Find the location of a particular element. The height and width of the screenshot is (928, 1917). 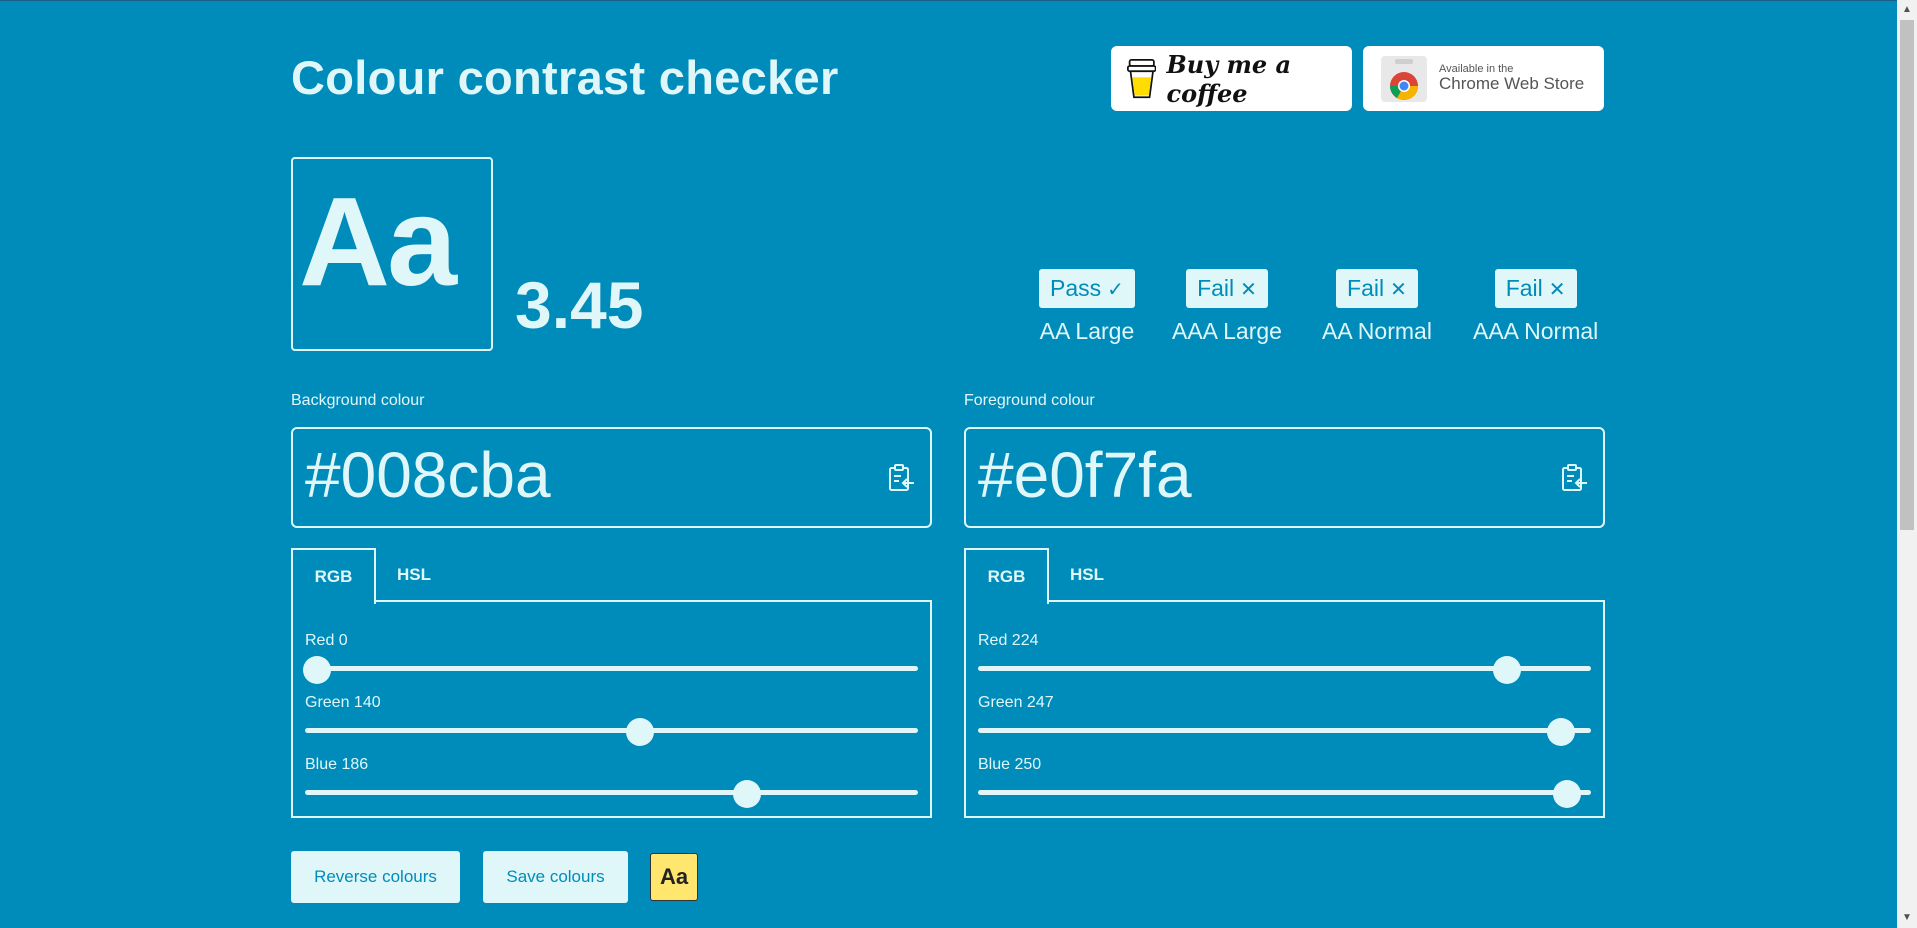

reverse-colours-button: Reverse colours is located at coordinates (375, 877).